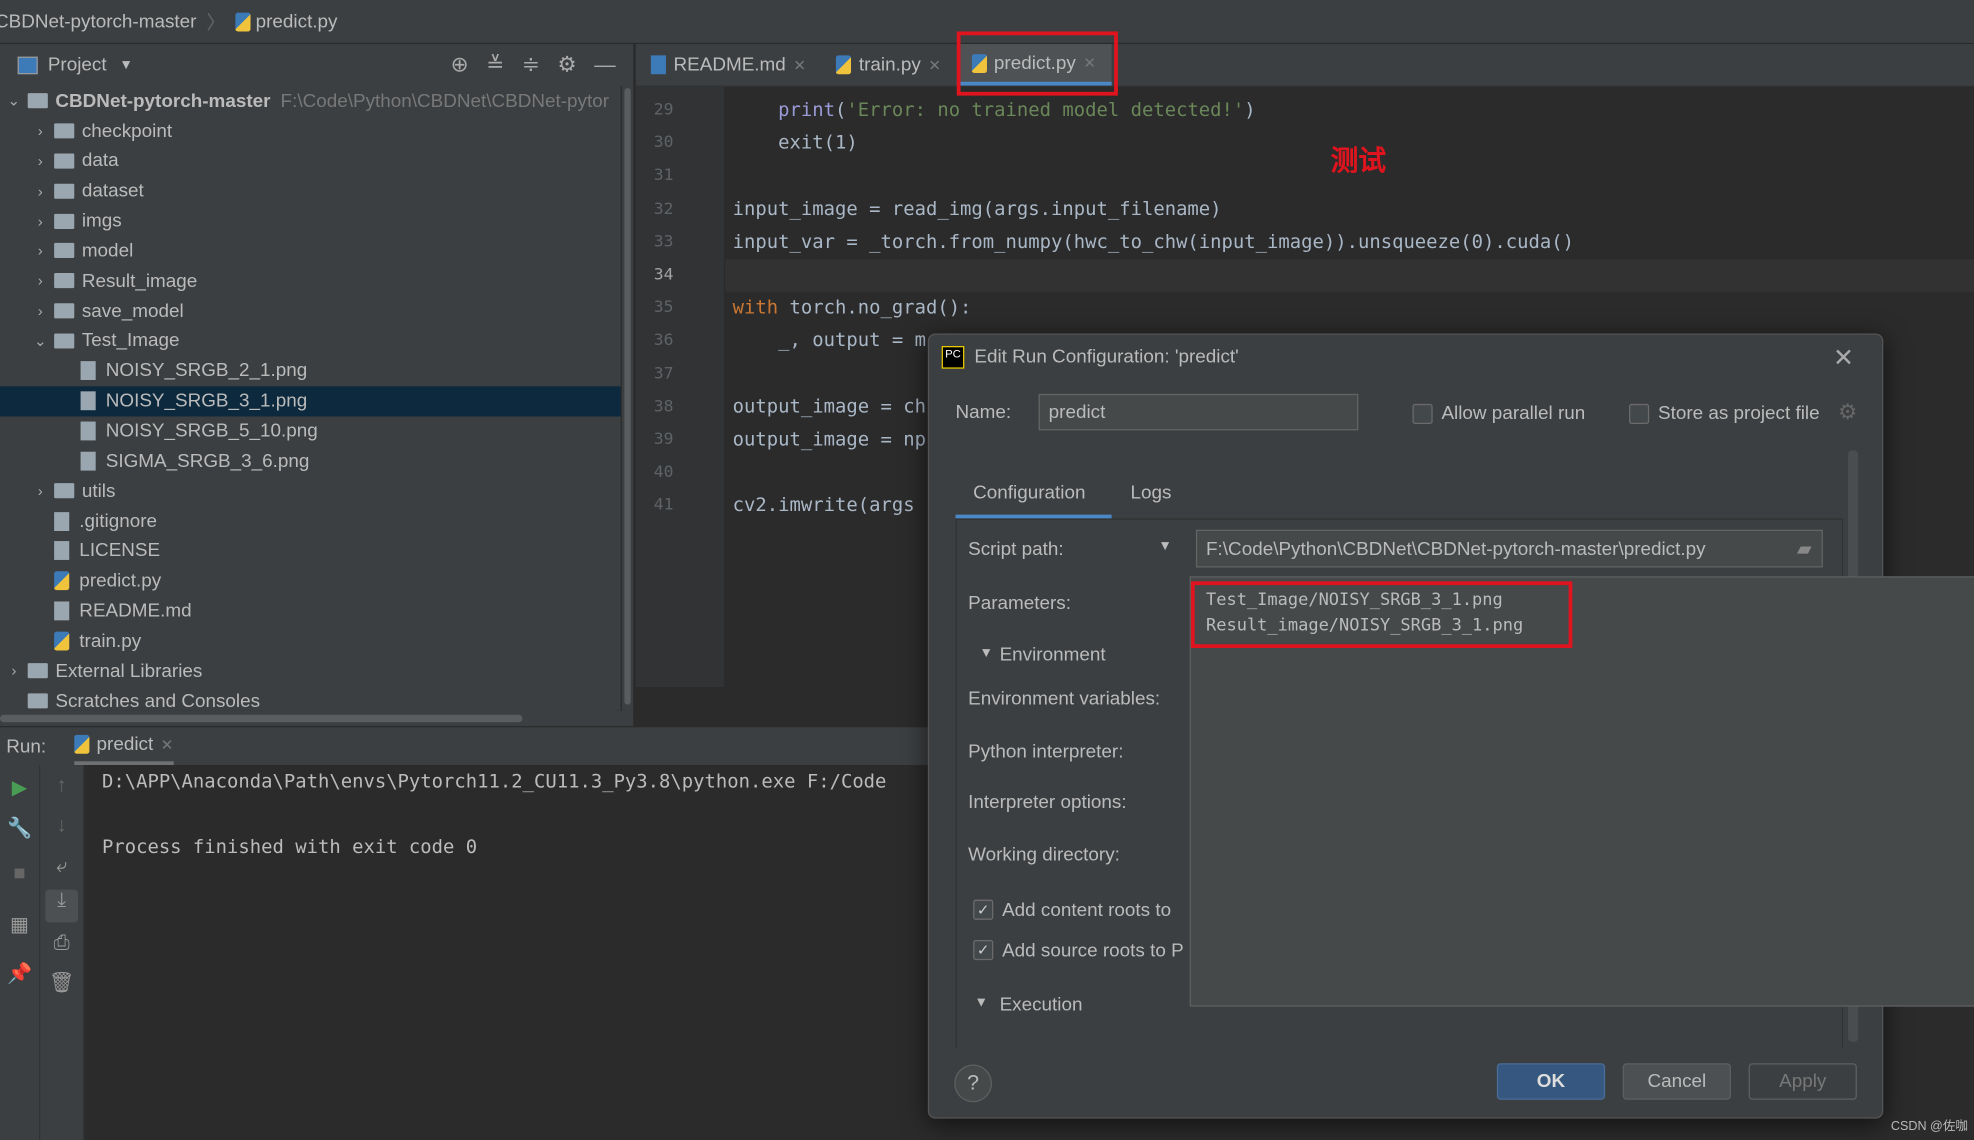 The image size is (1974, 1140). What do you see at coordinates (163, 100) in the screenshot?
I see `root-name: CBDNet-pytorch-master` at bounding box center [163, 100].